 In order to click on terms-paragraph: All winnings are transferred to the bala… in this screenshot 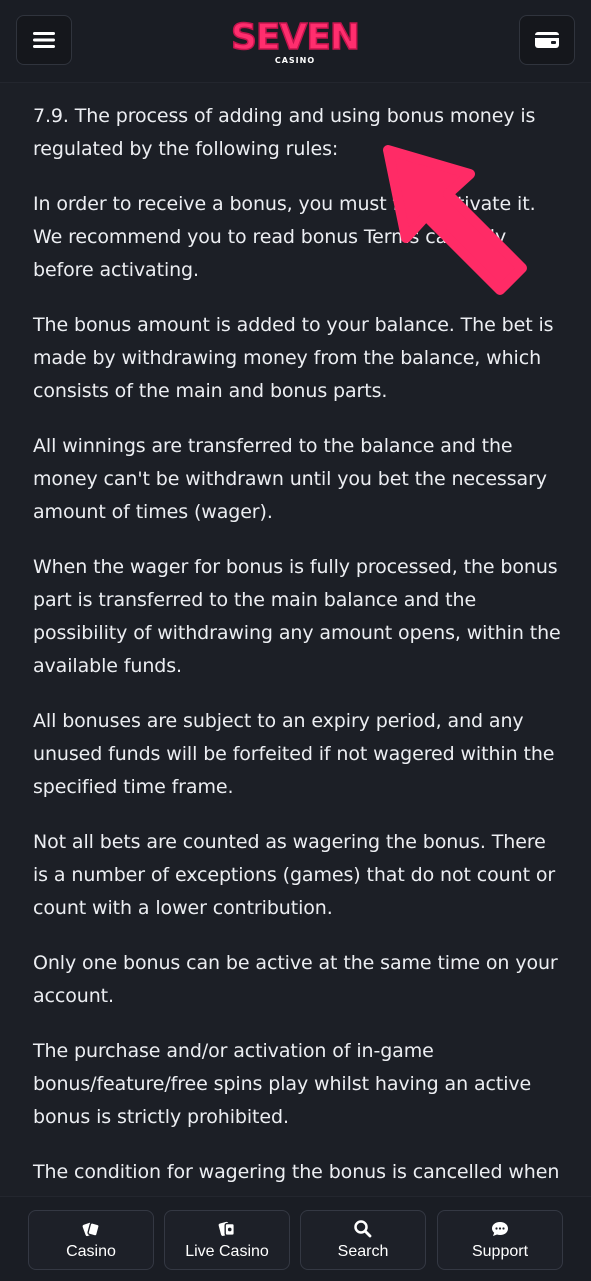, I will do `click(290, 479)`.